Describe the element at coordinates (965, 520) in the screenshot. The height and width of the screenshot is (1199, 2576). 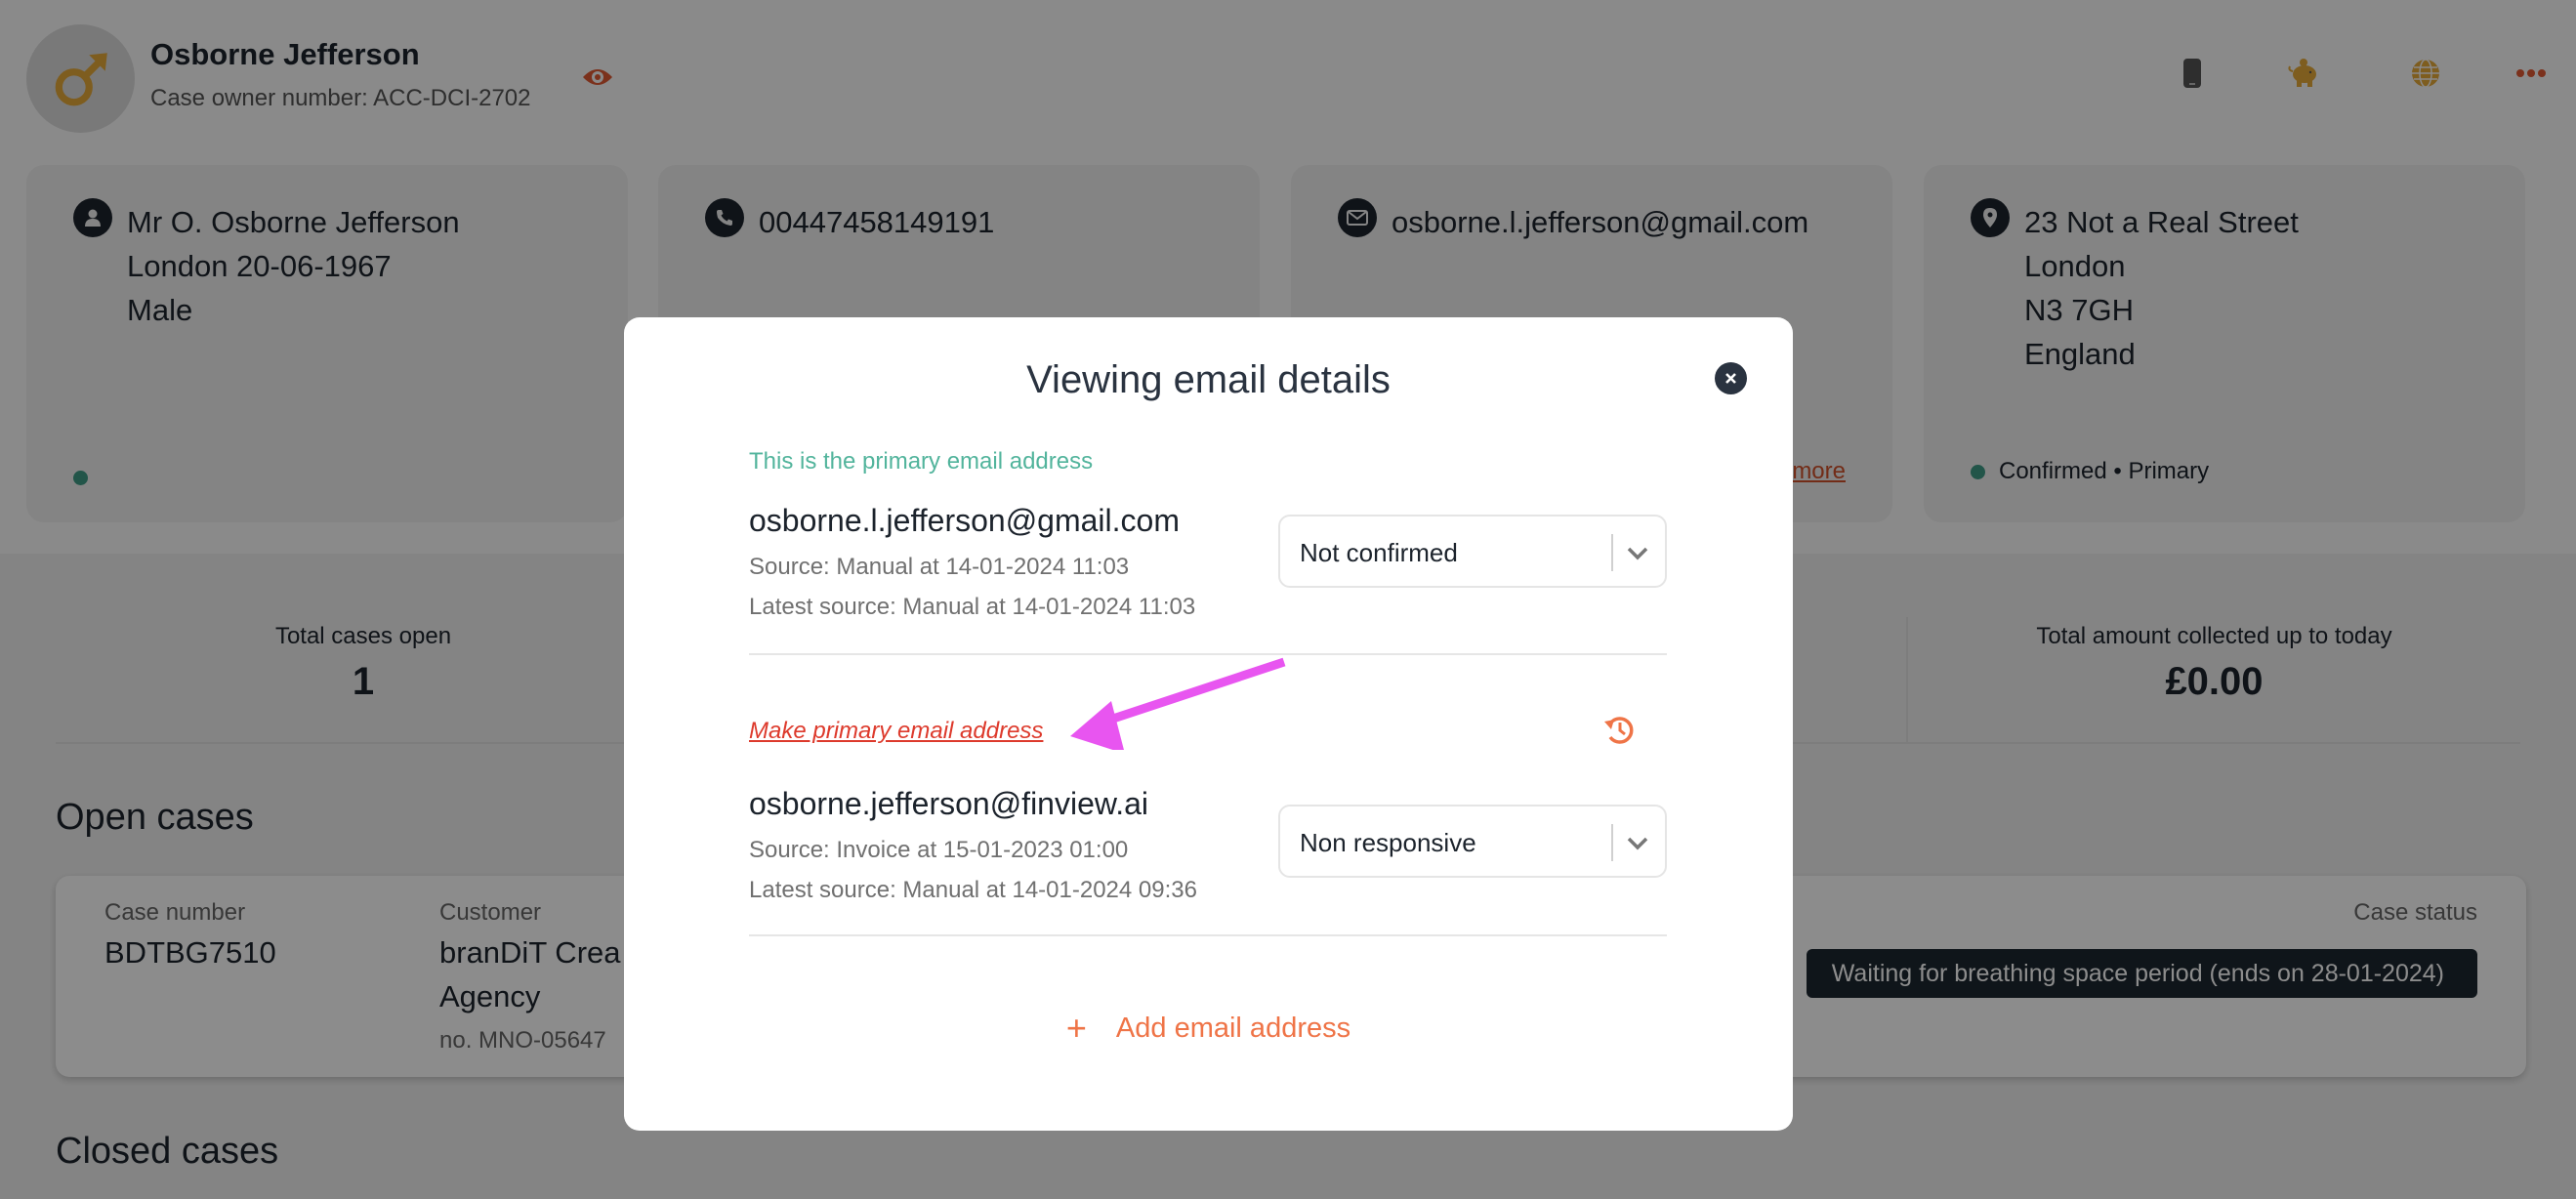
I see `email-address: osborne.l.jefferson@gmail.com` at that location.